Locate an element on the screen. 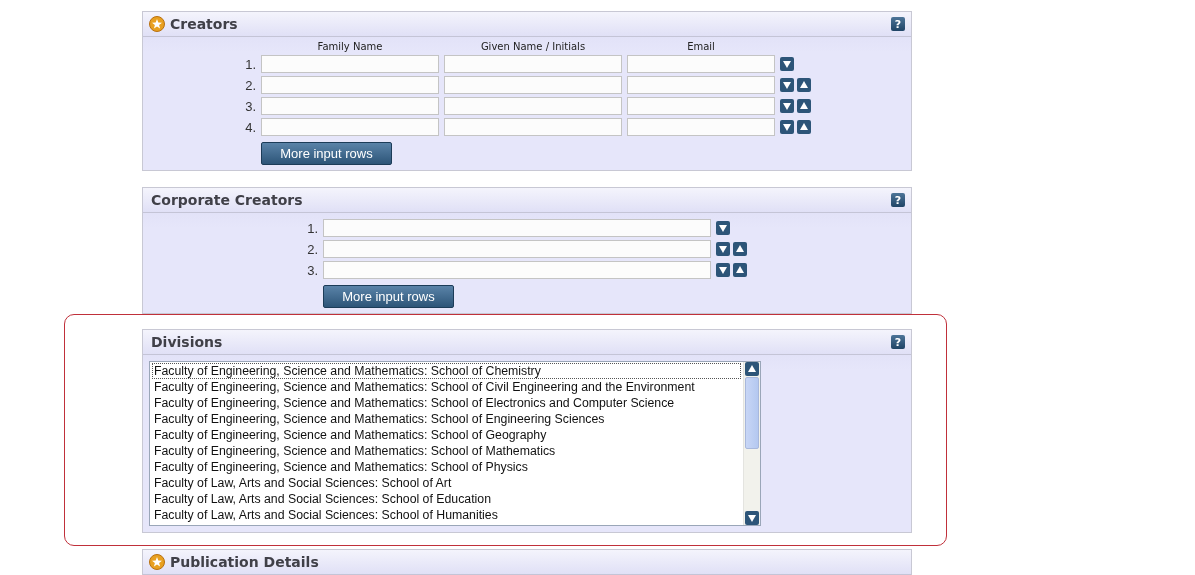  division-option: Faculty of Engineering, Science and Mathematics: School of Engineering Sciences is located at coordinates (446, 419).